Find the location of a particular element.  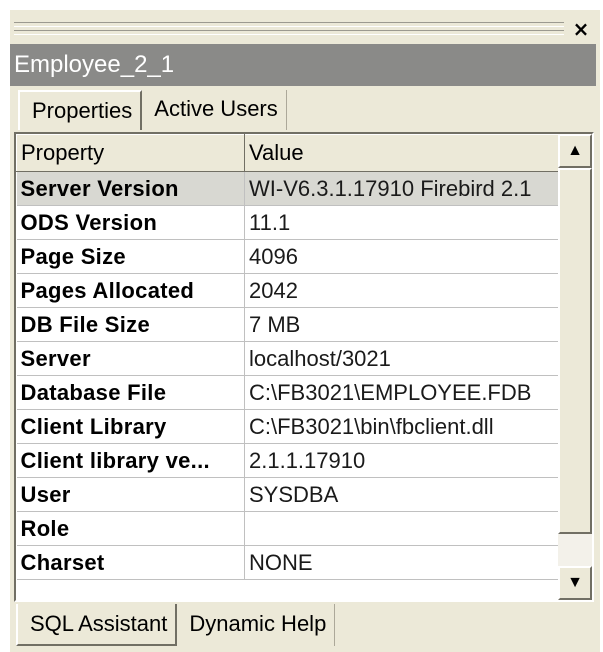

table-row: Page Size 4096 is located at coordinates (287, 256).